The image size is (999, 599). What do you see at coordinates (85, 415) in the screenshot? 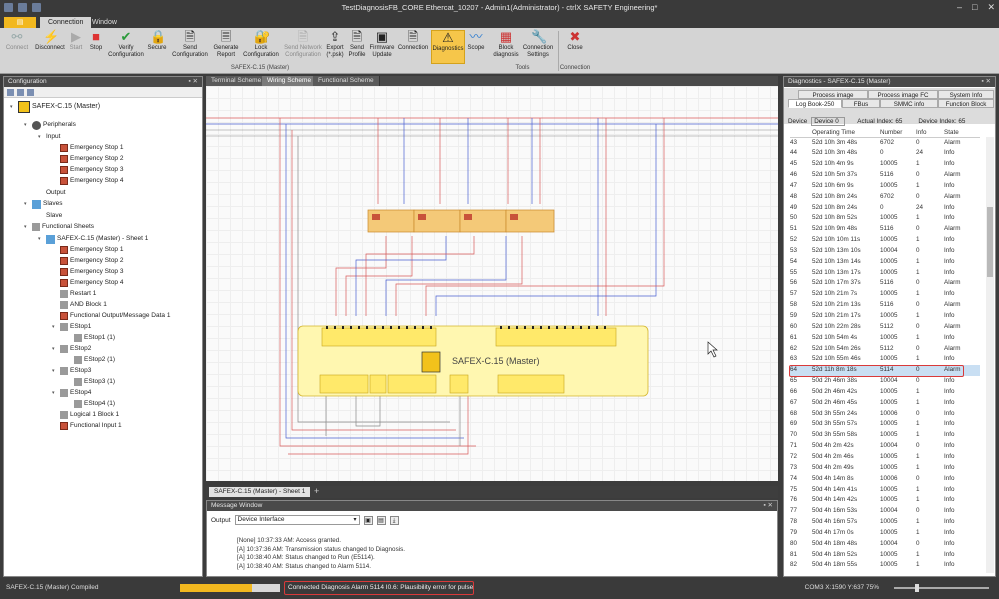
I see `tree-node: Logical 1 Block 1` at bounding box center [85, 415].